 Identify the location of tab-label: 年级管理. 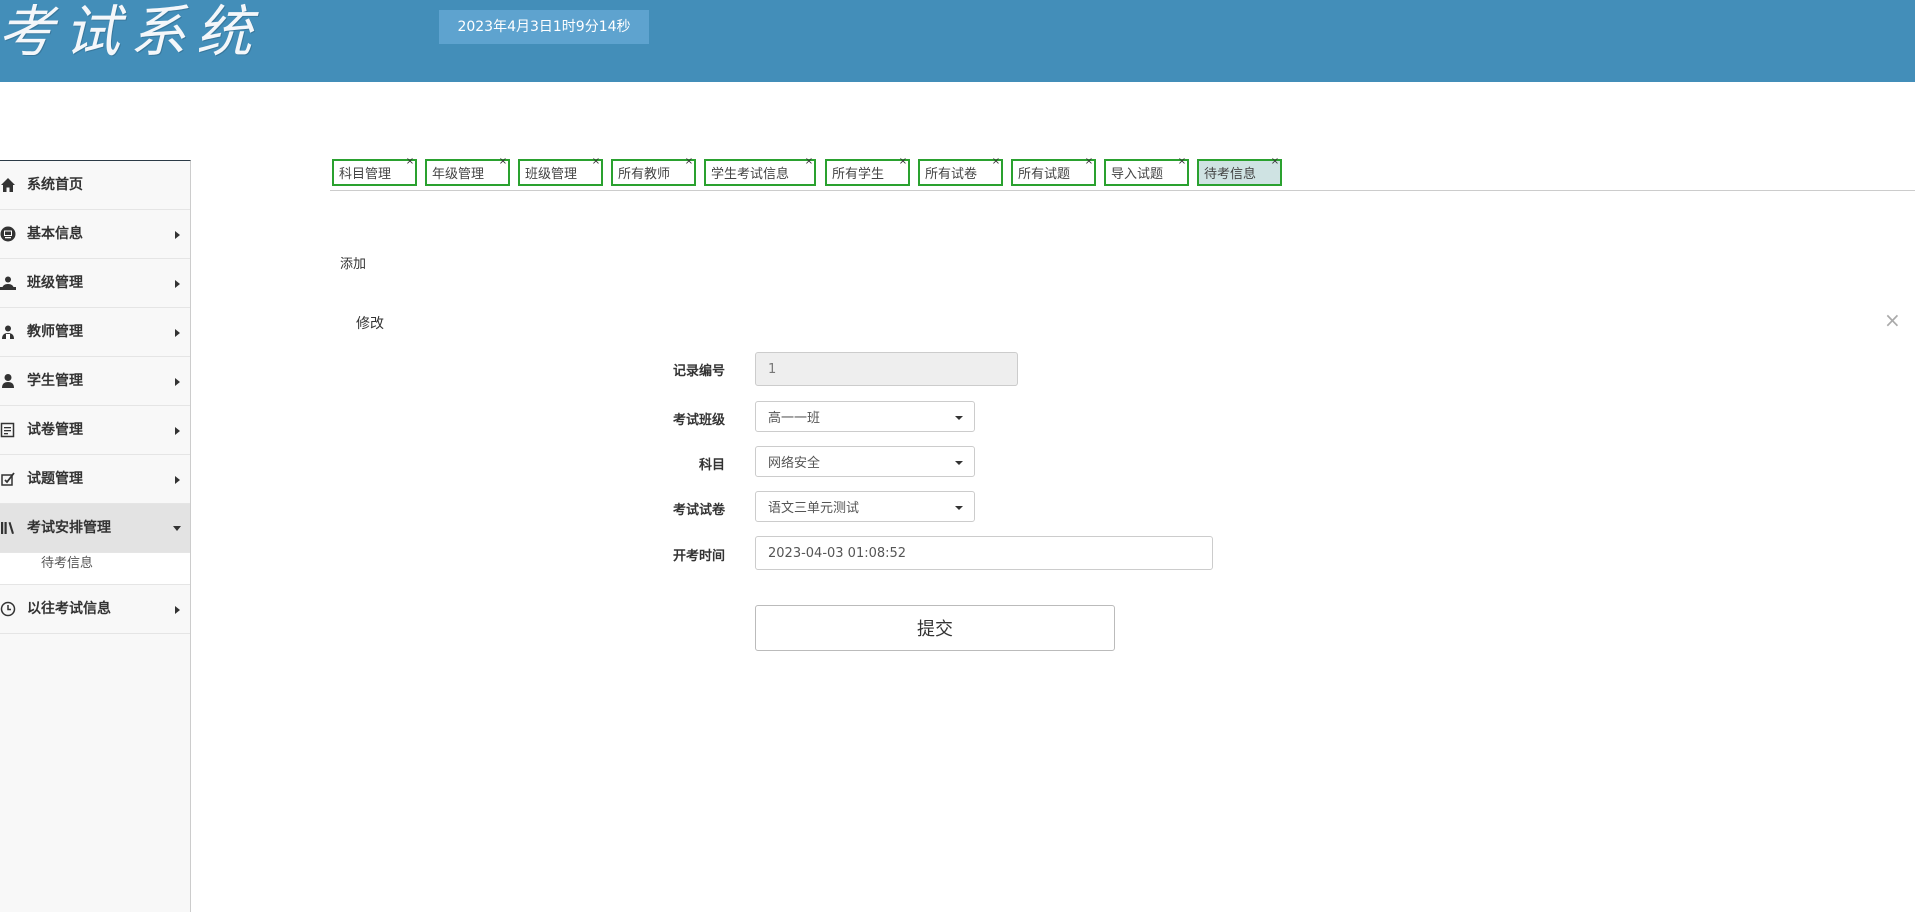
(458, 174).